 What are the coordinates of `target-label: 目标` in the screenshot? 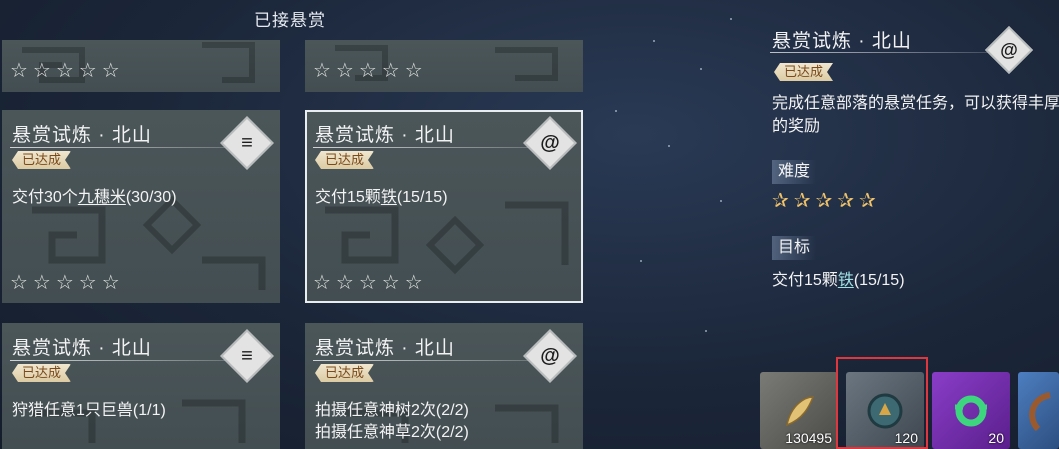 It's located at (794, 248).